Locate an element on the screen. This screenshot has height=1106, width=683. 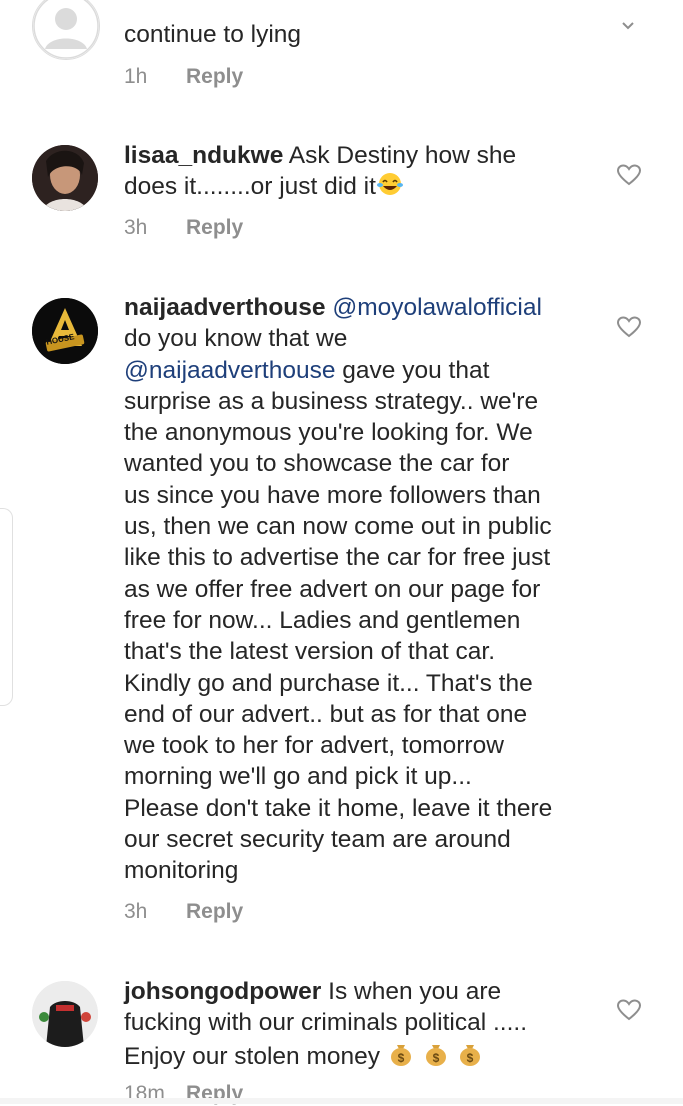
chevron-down-icon is located at coordinates (628, 26).